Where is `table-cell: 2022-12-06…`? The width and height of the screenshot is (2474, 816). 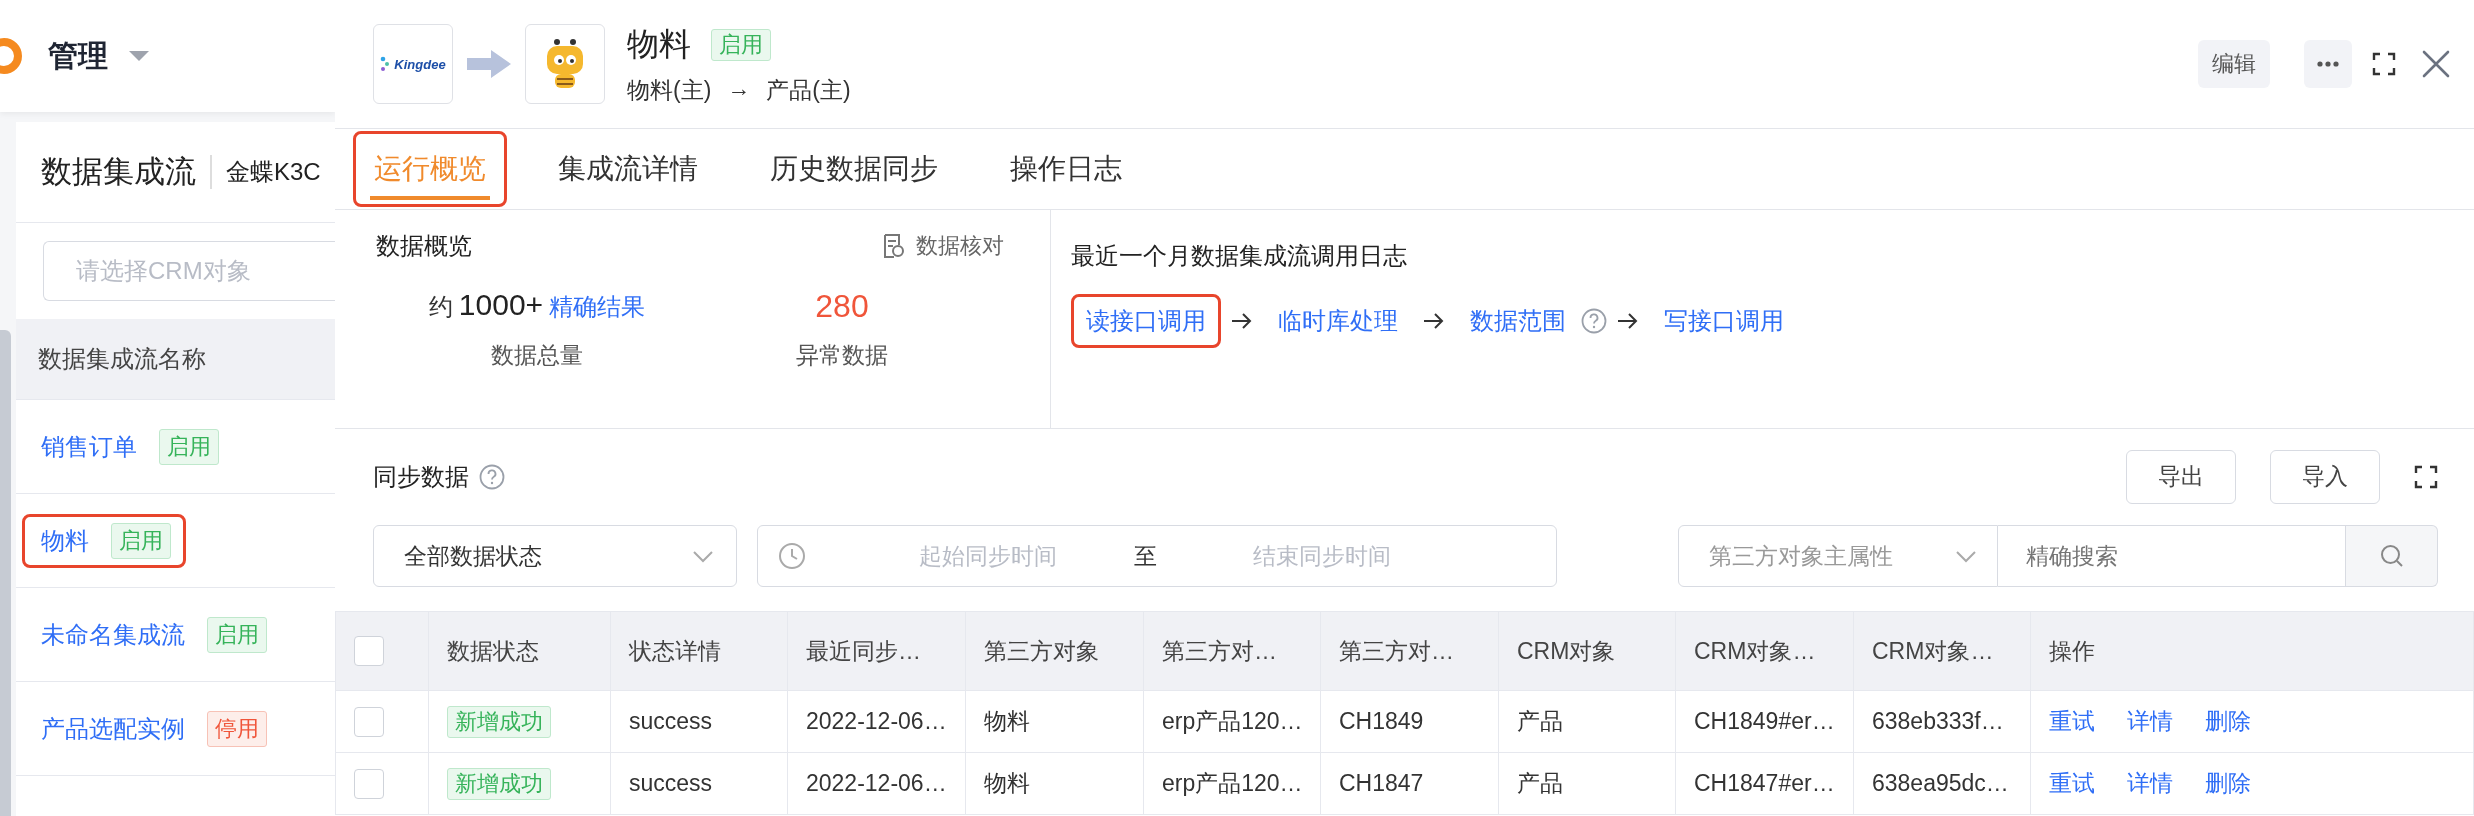 table-cell: 2022-12-06… is located at coordinates (876, 783).